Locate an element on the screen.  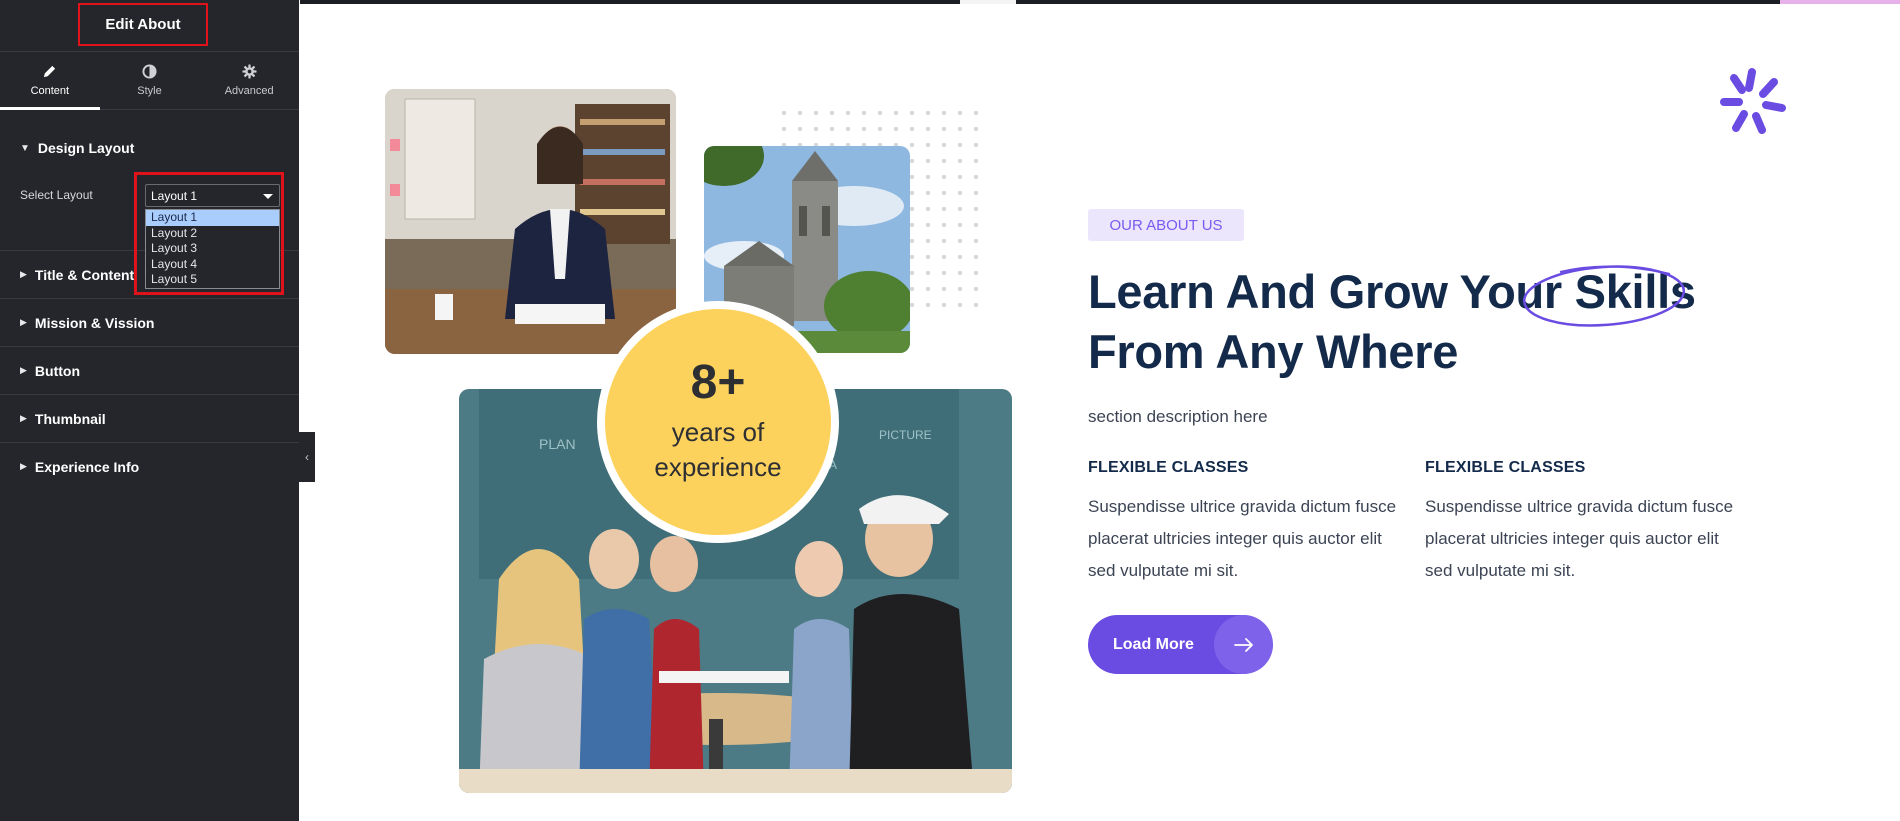
tab-label: Content is located at coordinates (50, 91).